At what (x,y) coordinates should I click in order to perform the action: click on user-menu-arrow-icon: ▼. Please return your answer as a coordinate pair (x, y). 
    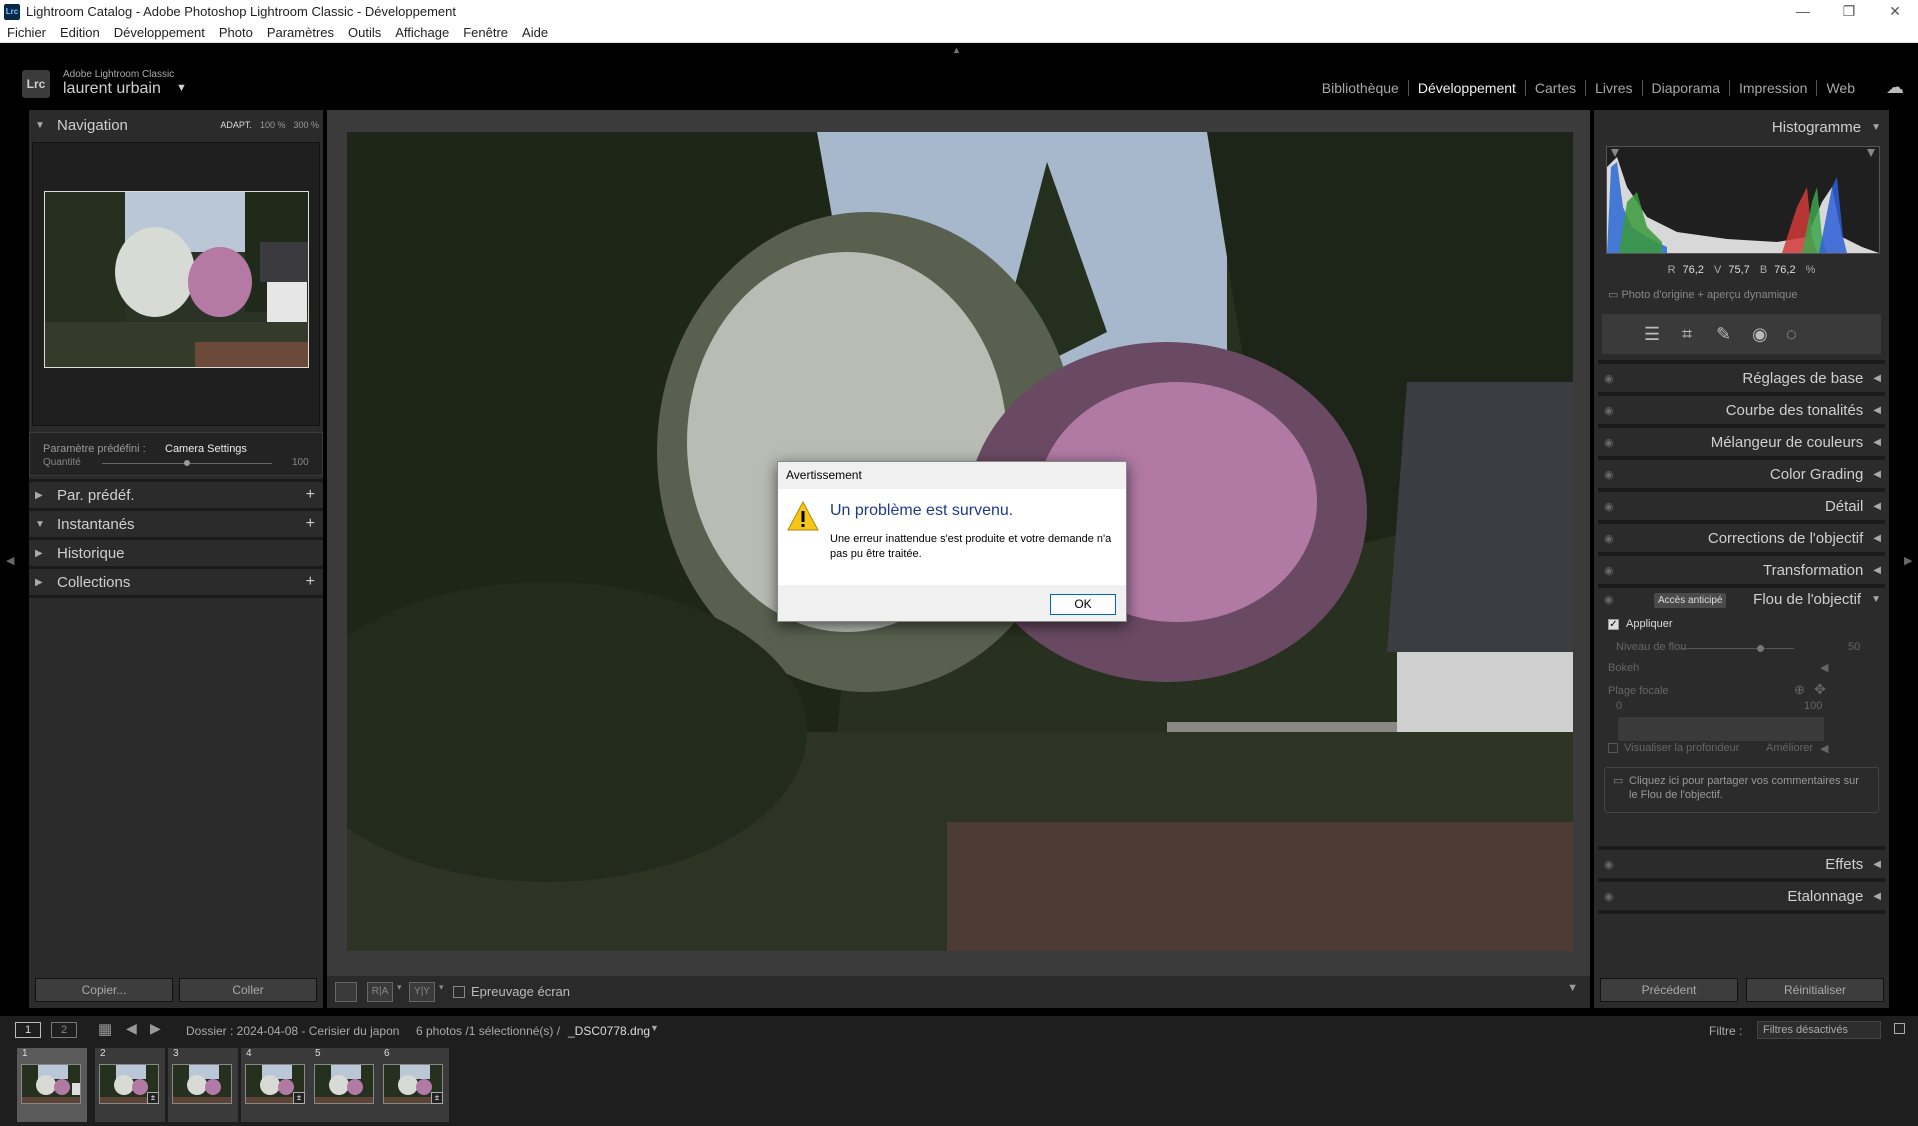
    Looking at the image, I should click on (181, 88).